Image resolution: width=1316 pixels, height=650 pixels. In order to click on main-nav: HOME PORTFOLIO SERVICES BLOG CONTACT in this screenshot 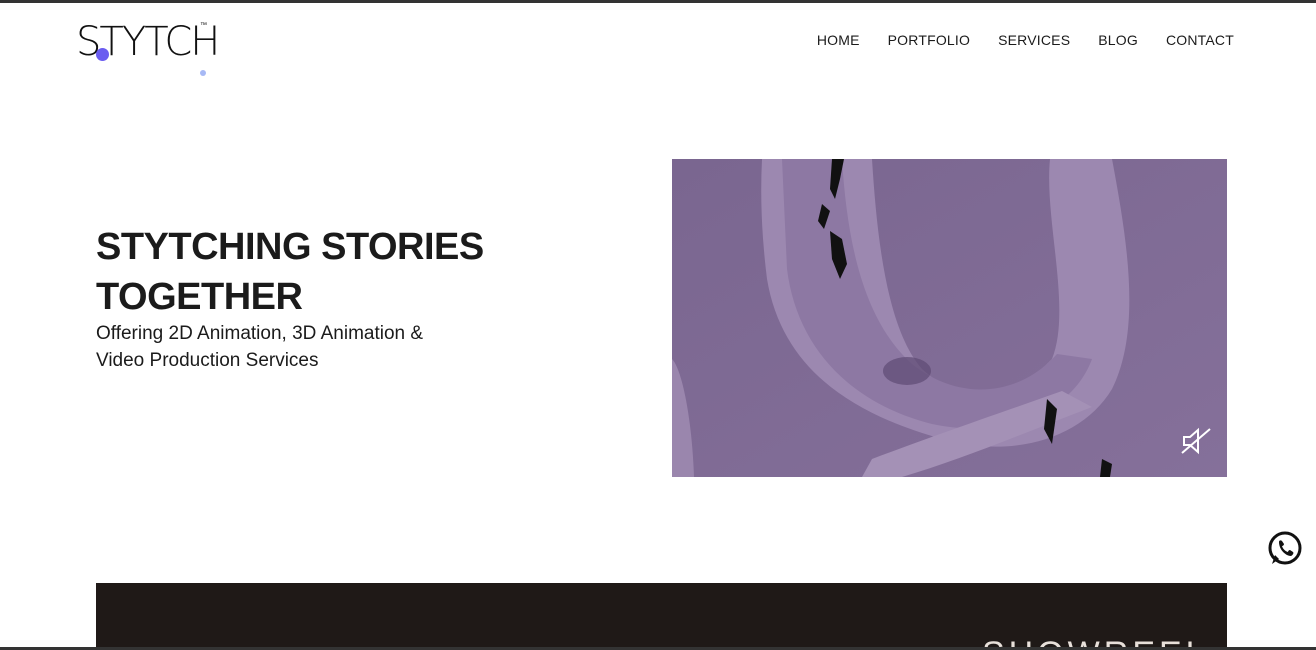, I will do `click(1025, 40)`.